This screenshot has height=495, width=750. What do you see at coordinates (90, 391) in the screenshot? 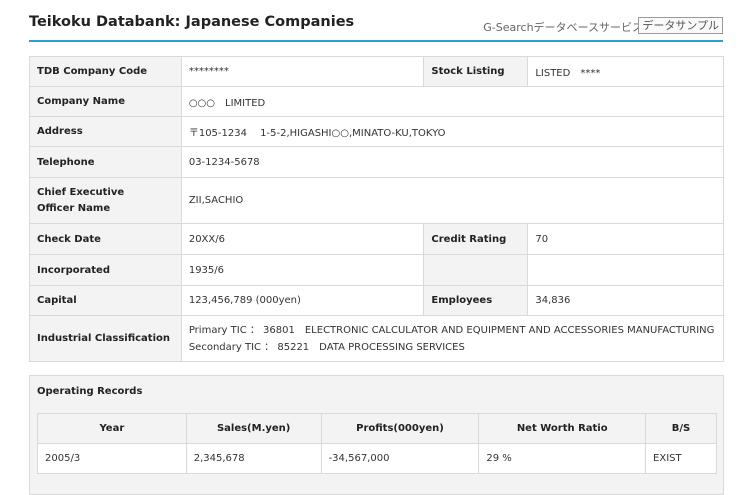
I see `operating-records-title: Operating Records` at bounding box center [90, 391].